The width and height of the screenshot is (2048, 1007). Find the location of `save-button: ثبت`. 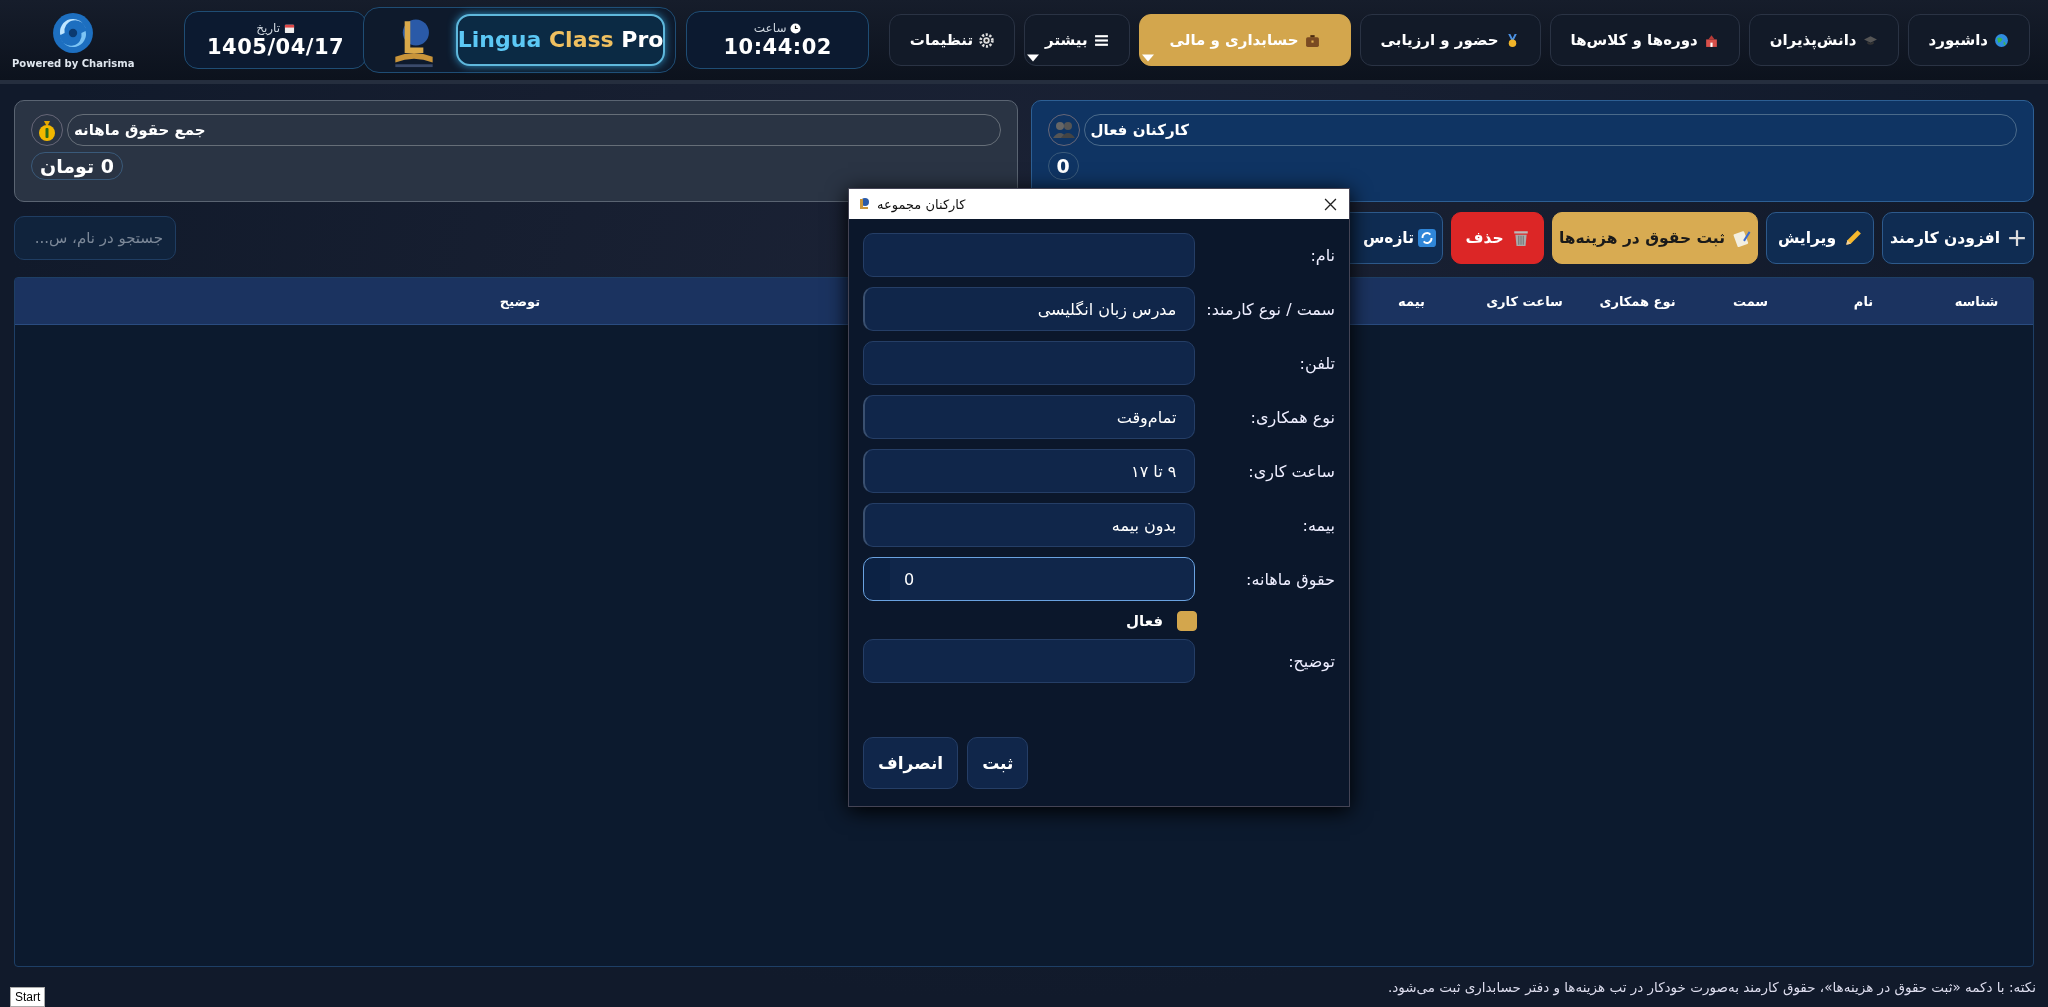

save-button: ثبت is located at coordinates (998, 763).